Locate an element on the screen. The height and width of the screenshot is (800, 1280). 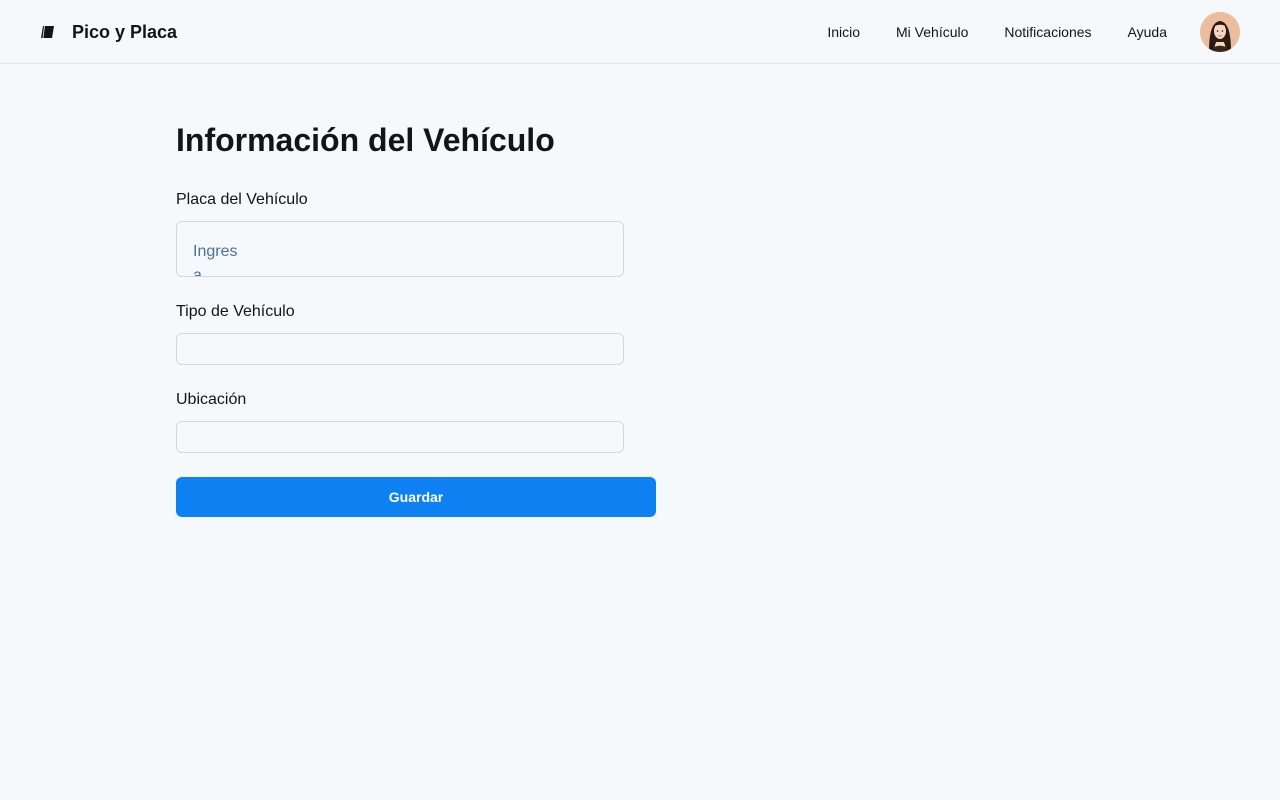
user-avatar is located at coordinates (1220, 32).